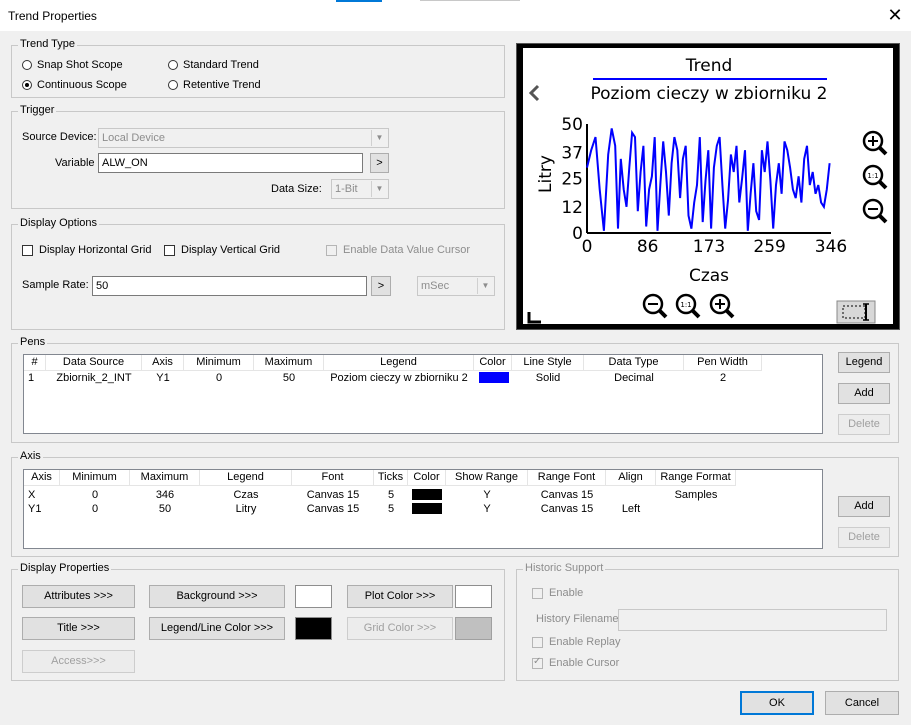 The image size is (911, 725). What do you see at coordinates (456, 286) in the screenshot?
I see `sample-rate-unit-select: mSec ▼` at bounding box center [456, 286].